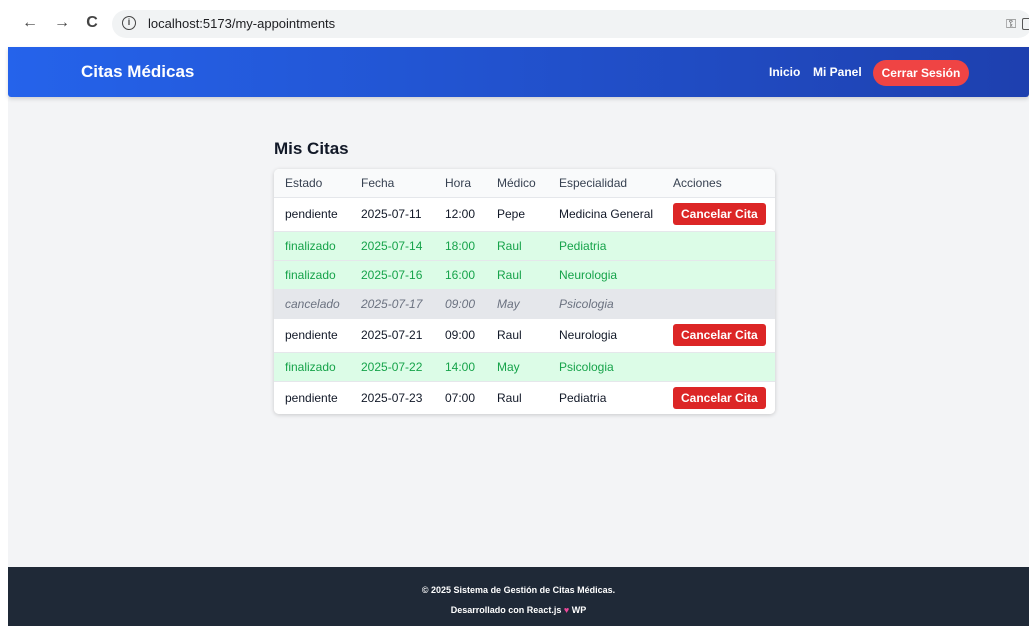  What do you see at coordinates (516, 182) in the screenshot?
I see `column-header-medico: Médico` at bounding box center [516, 182].